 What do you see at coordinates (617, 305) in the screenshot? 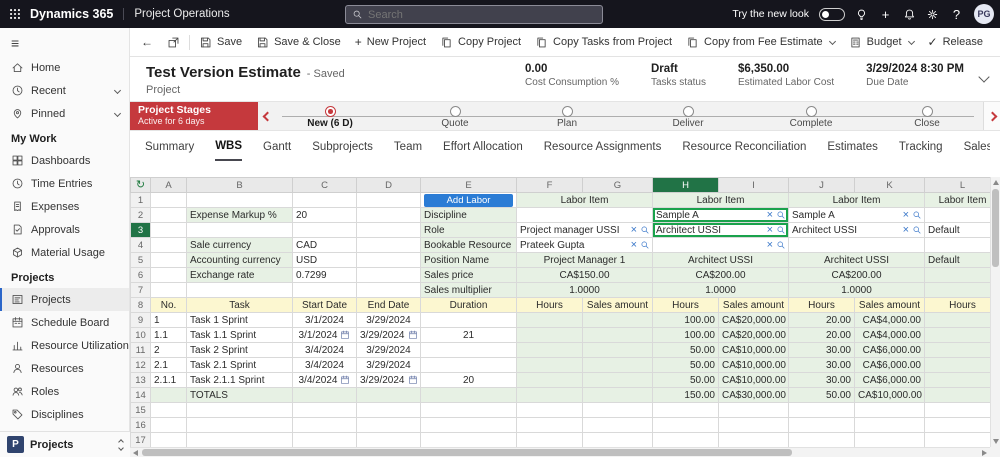
I see `task-col-sales-1: Sales amount` at bounding box center [617, 305].